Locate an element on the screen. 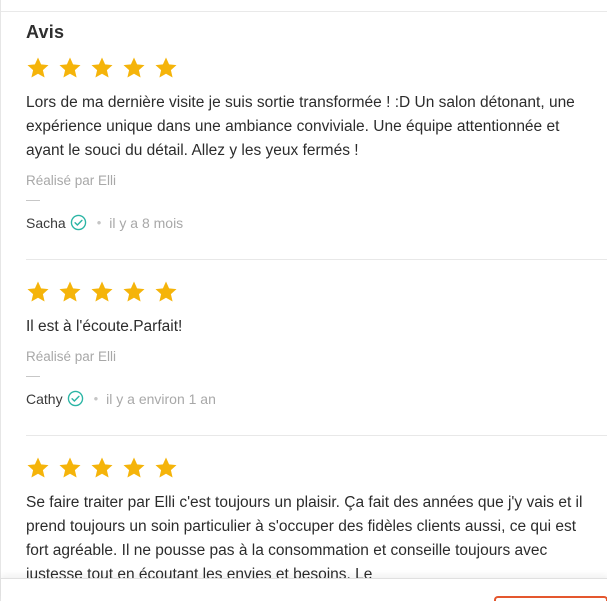 This screenshot has width=607, height=602. review-author: Sacha is located at coordinates (46, 222).